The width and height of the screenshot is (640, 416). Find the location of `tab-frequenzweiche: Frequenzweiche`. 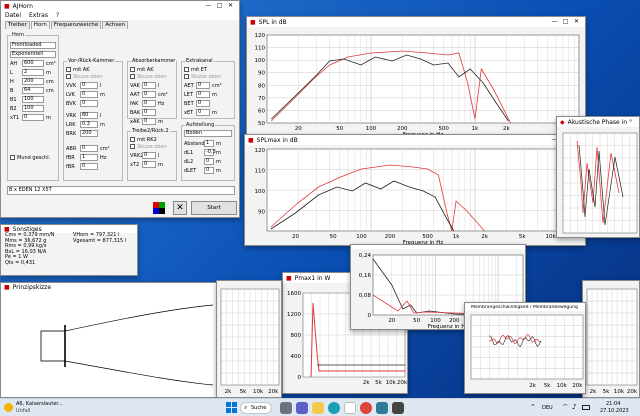

tab-frequenzweiche: Frequenzweiche is located at coordinates (76, 25).